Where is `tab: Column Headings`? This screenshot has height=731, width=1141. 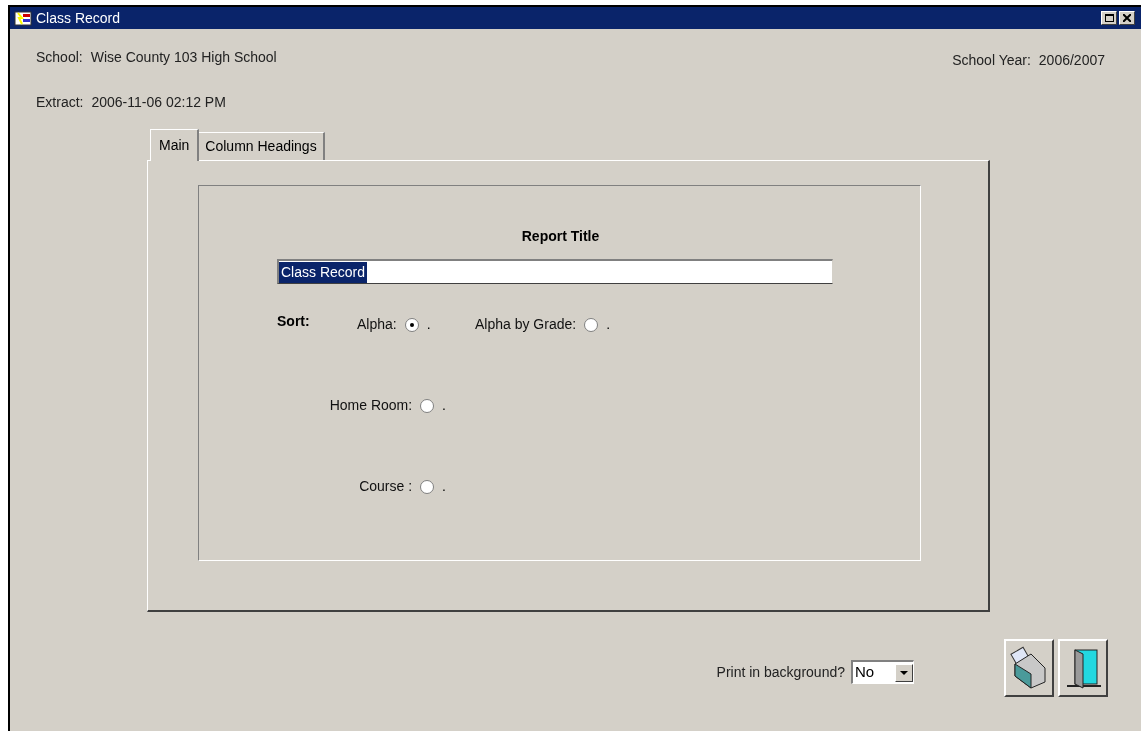
tab: Column Headings is located at coordinates (262, 146).